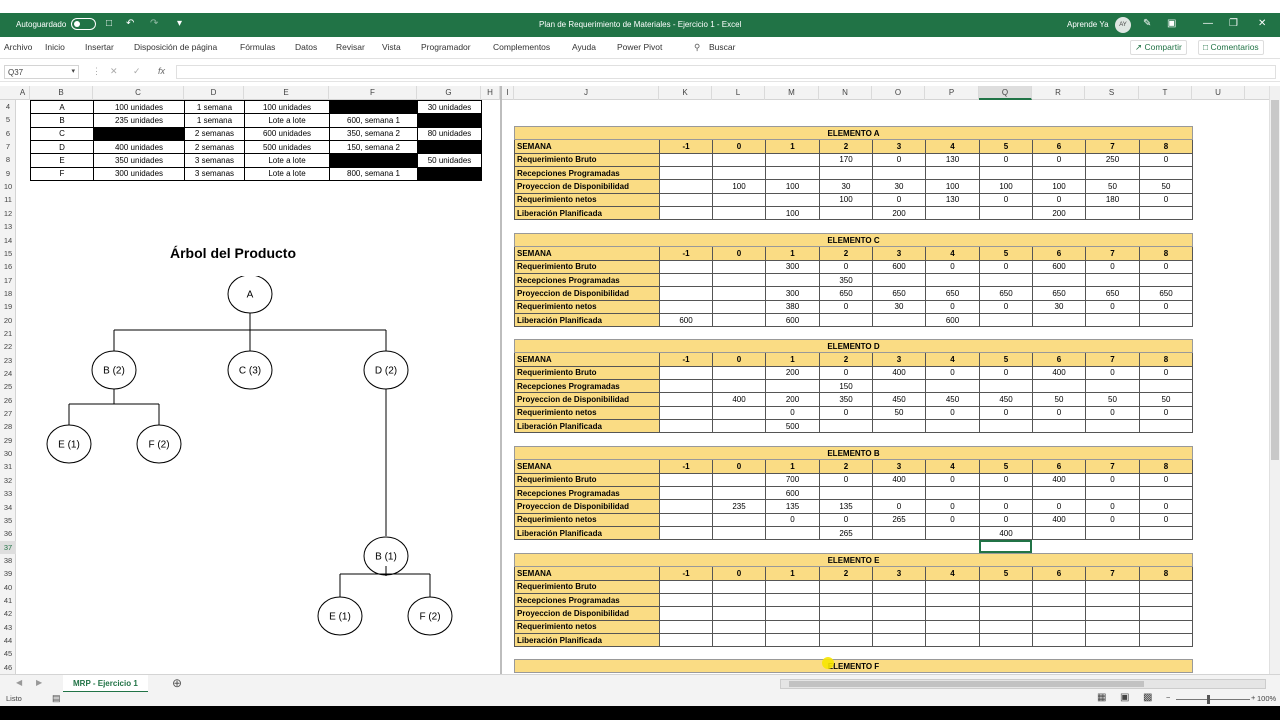 This screenshot has width=1280, height=720. What do you see at coordinates (8, 560) in the screenshot?
I see `row-header: 38` at bounding box center [8, 560].